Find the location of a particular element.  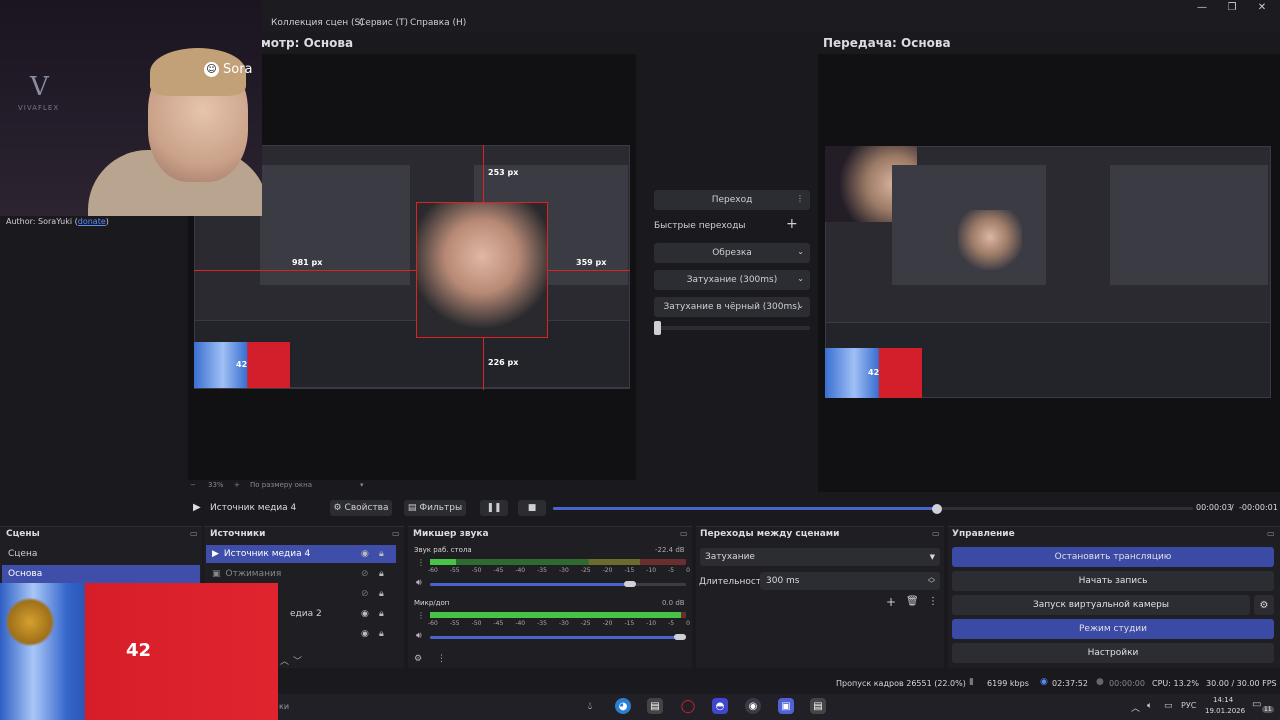

quick-transition-fade-black: Затухание в чёрный (300ms) ⌄ is located at coordinates (732, 307).